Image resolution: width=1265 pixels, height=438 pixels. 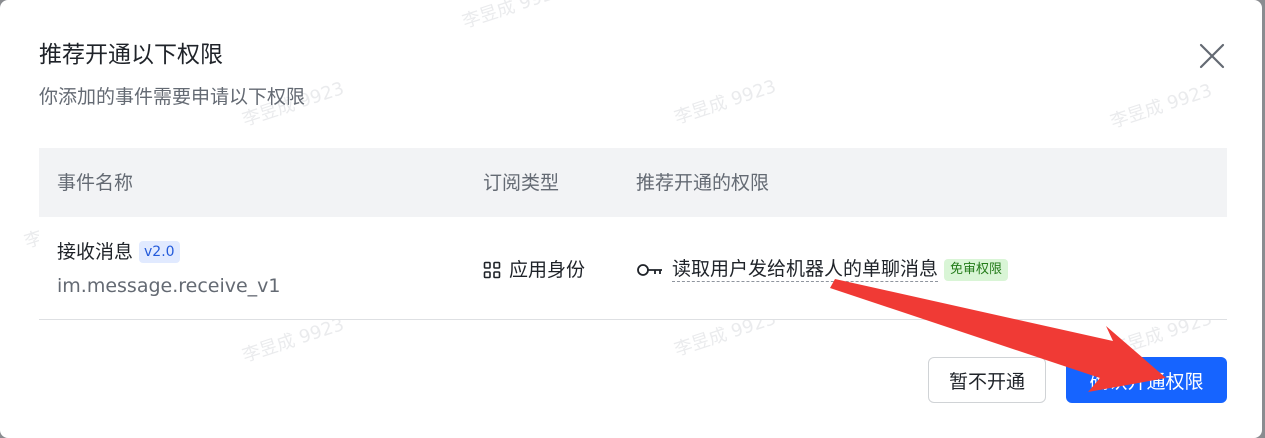 What do you see at coordinates (159, 252) in the screenshot?
I see `version-badge: v2.0` at bounding box center [159, 252].